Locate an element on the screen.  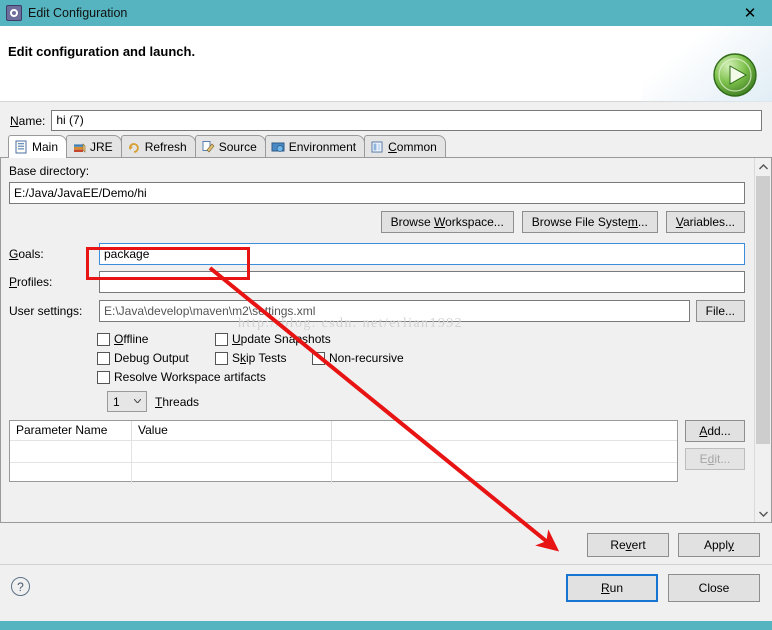
threads-select: 1 is located at coordinates (127, 401).